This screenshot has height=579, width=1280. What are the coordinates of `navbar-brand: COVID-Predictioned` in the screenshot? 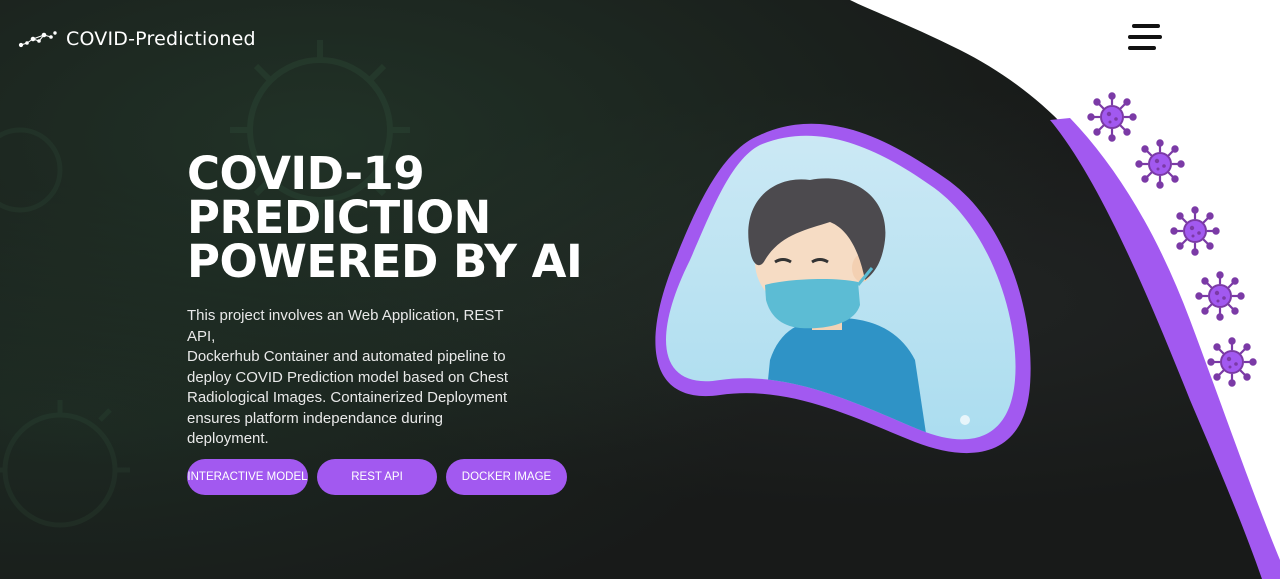 It's located at (137, 39).